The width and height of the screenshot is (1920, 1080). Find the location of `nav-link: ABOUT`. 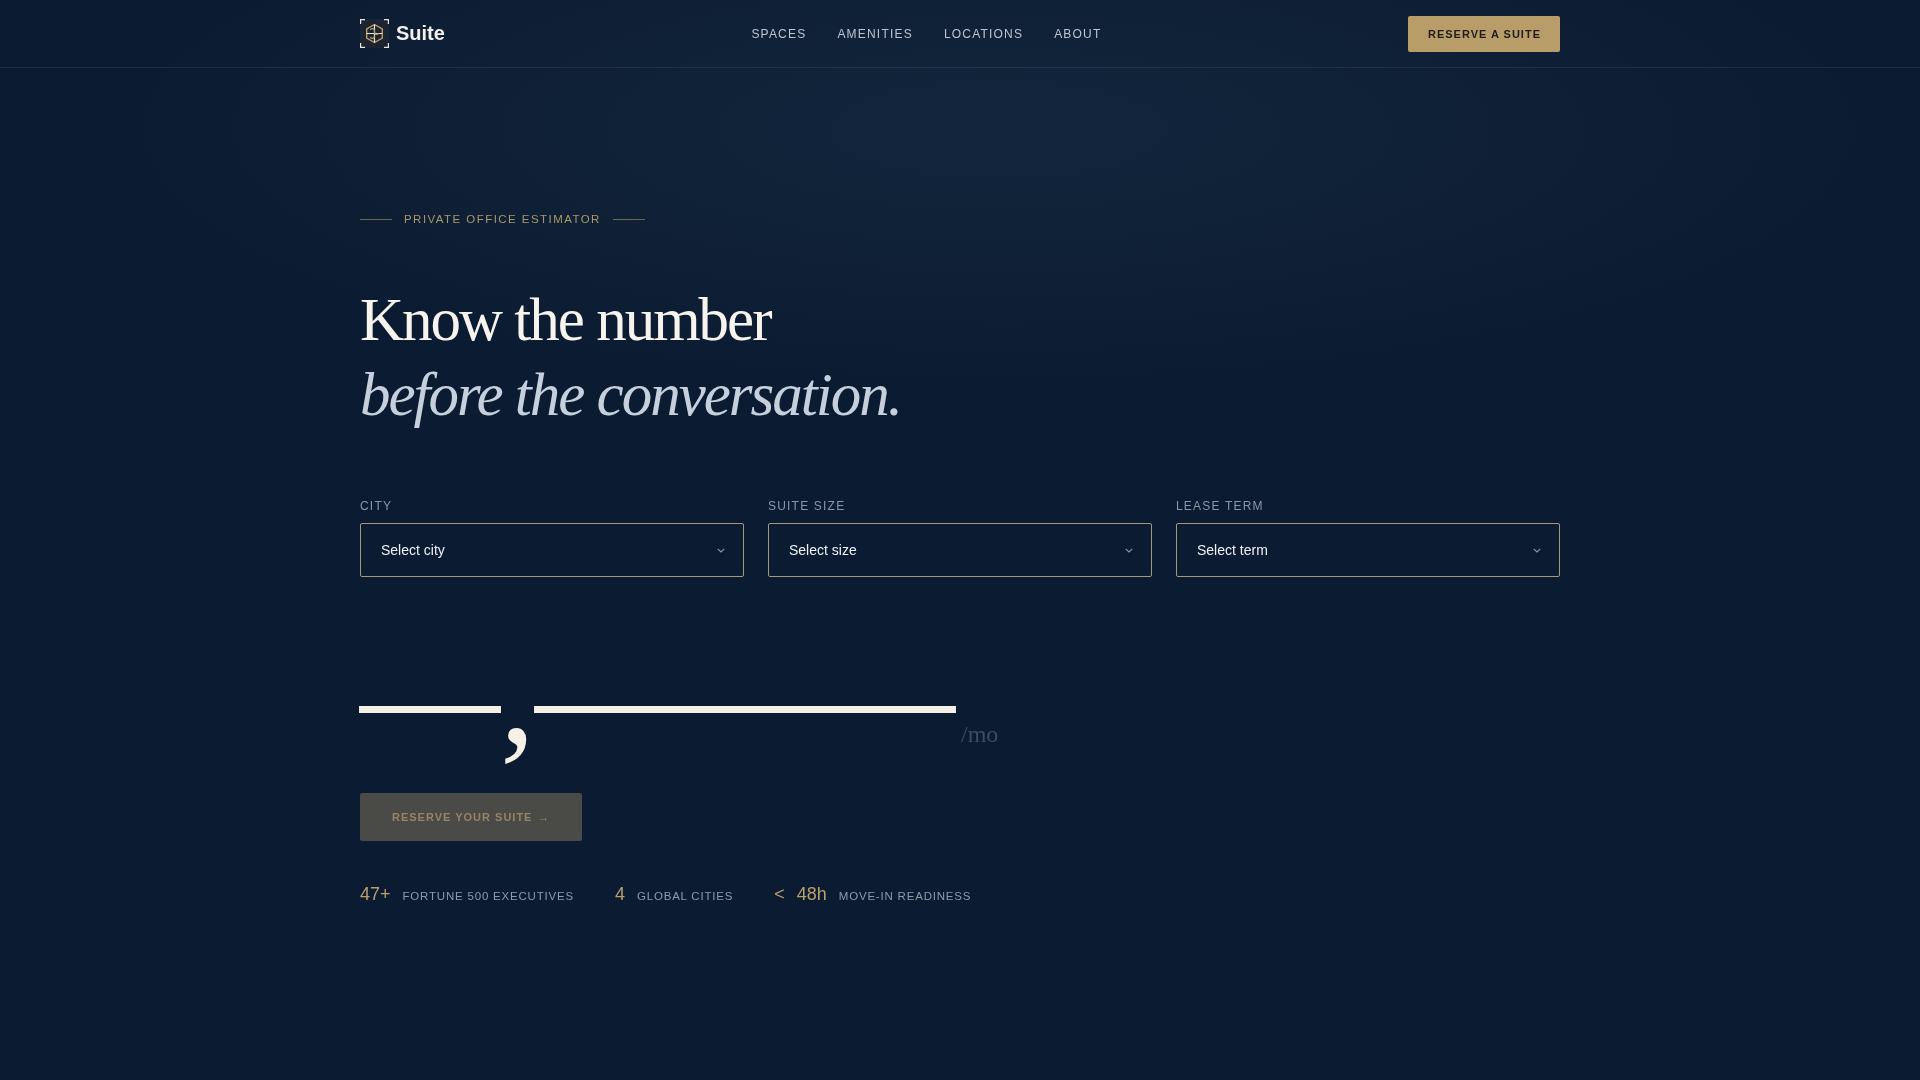

nav-link: ABOUT is located at coordinates (1078, 33).